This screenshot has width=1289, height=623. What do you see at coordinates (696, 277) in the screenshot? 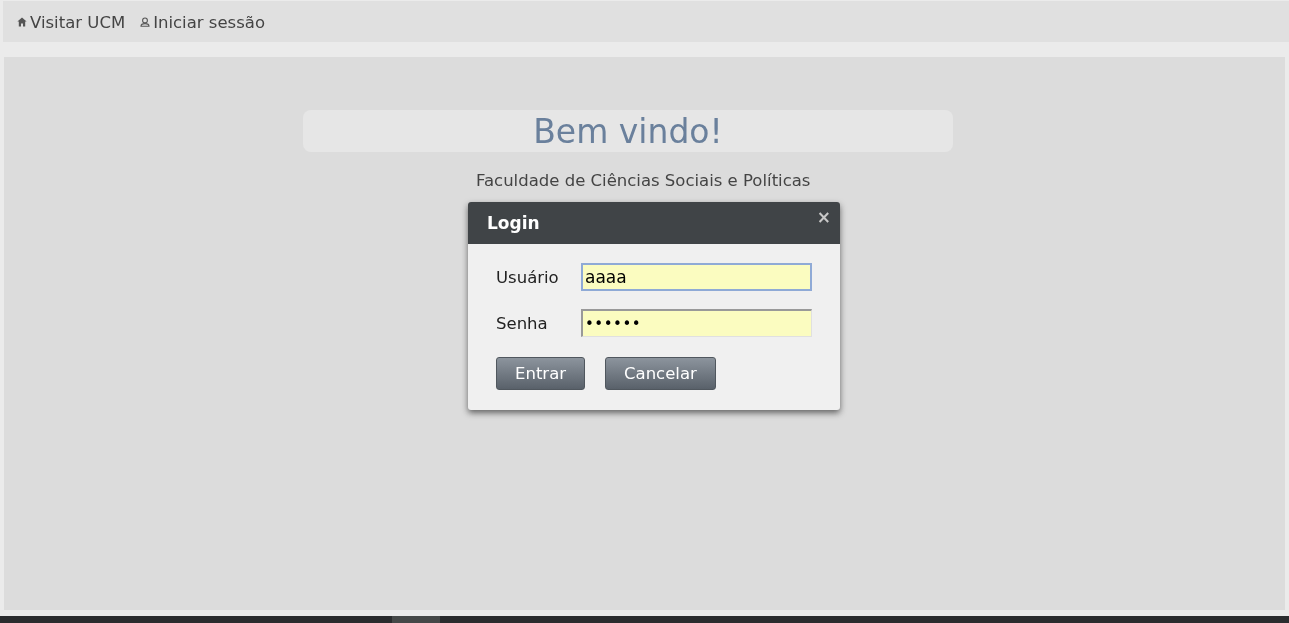
I see `username-field: aaaa` at bounding box center [696, 277].